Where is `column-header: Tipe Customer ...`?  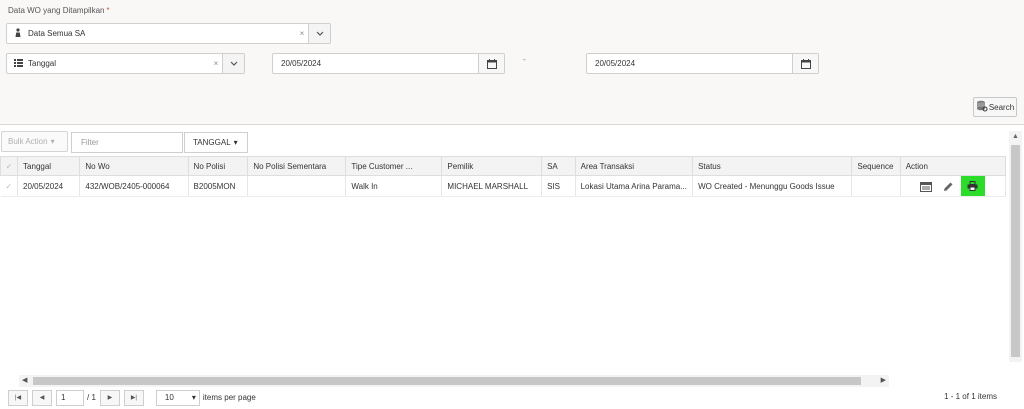
column-header: Tipe Customer ... is located at coordinates (394, 166).